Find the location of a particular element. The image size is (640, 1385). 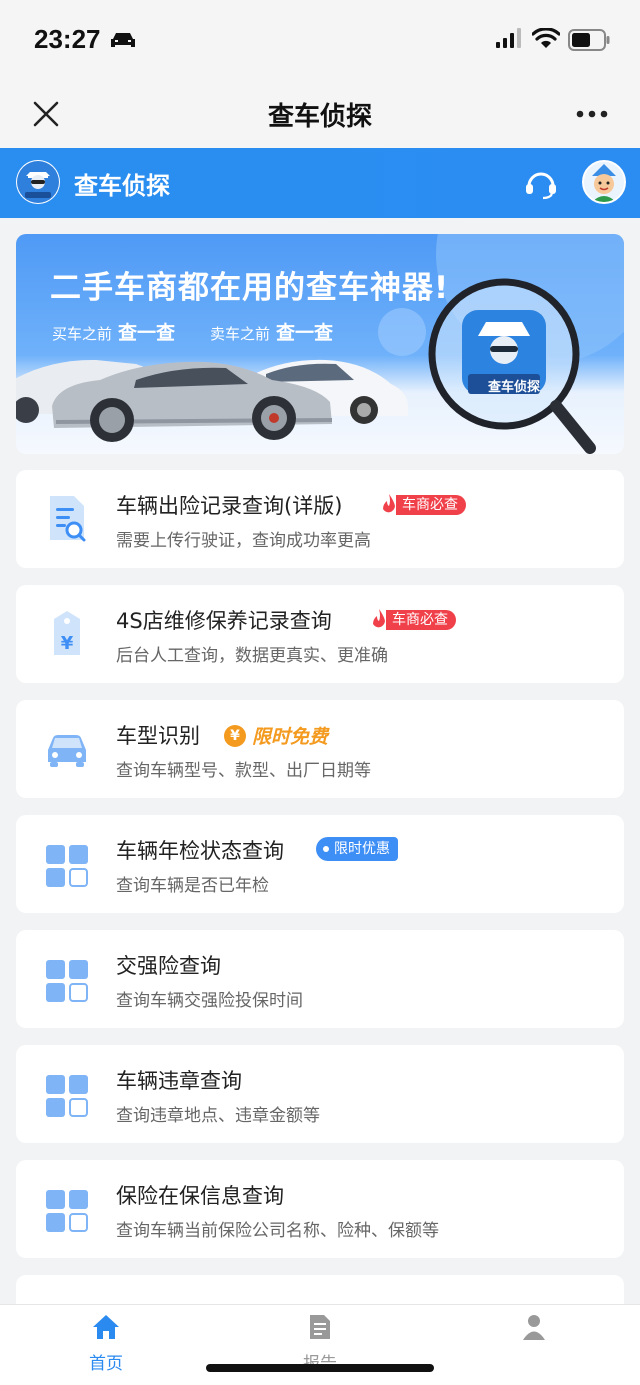

banner-sell-prefix: 卖车之前 is located at coordinates (240, 334).